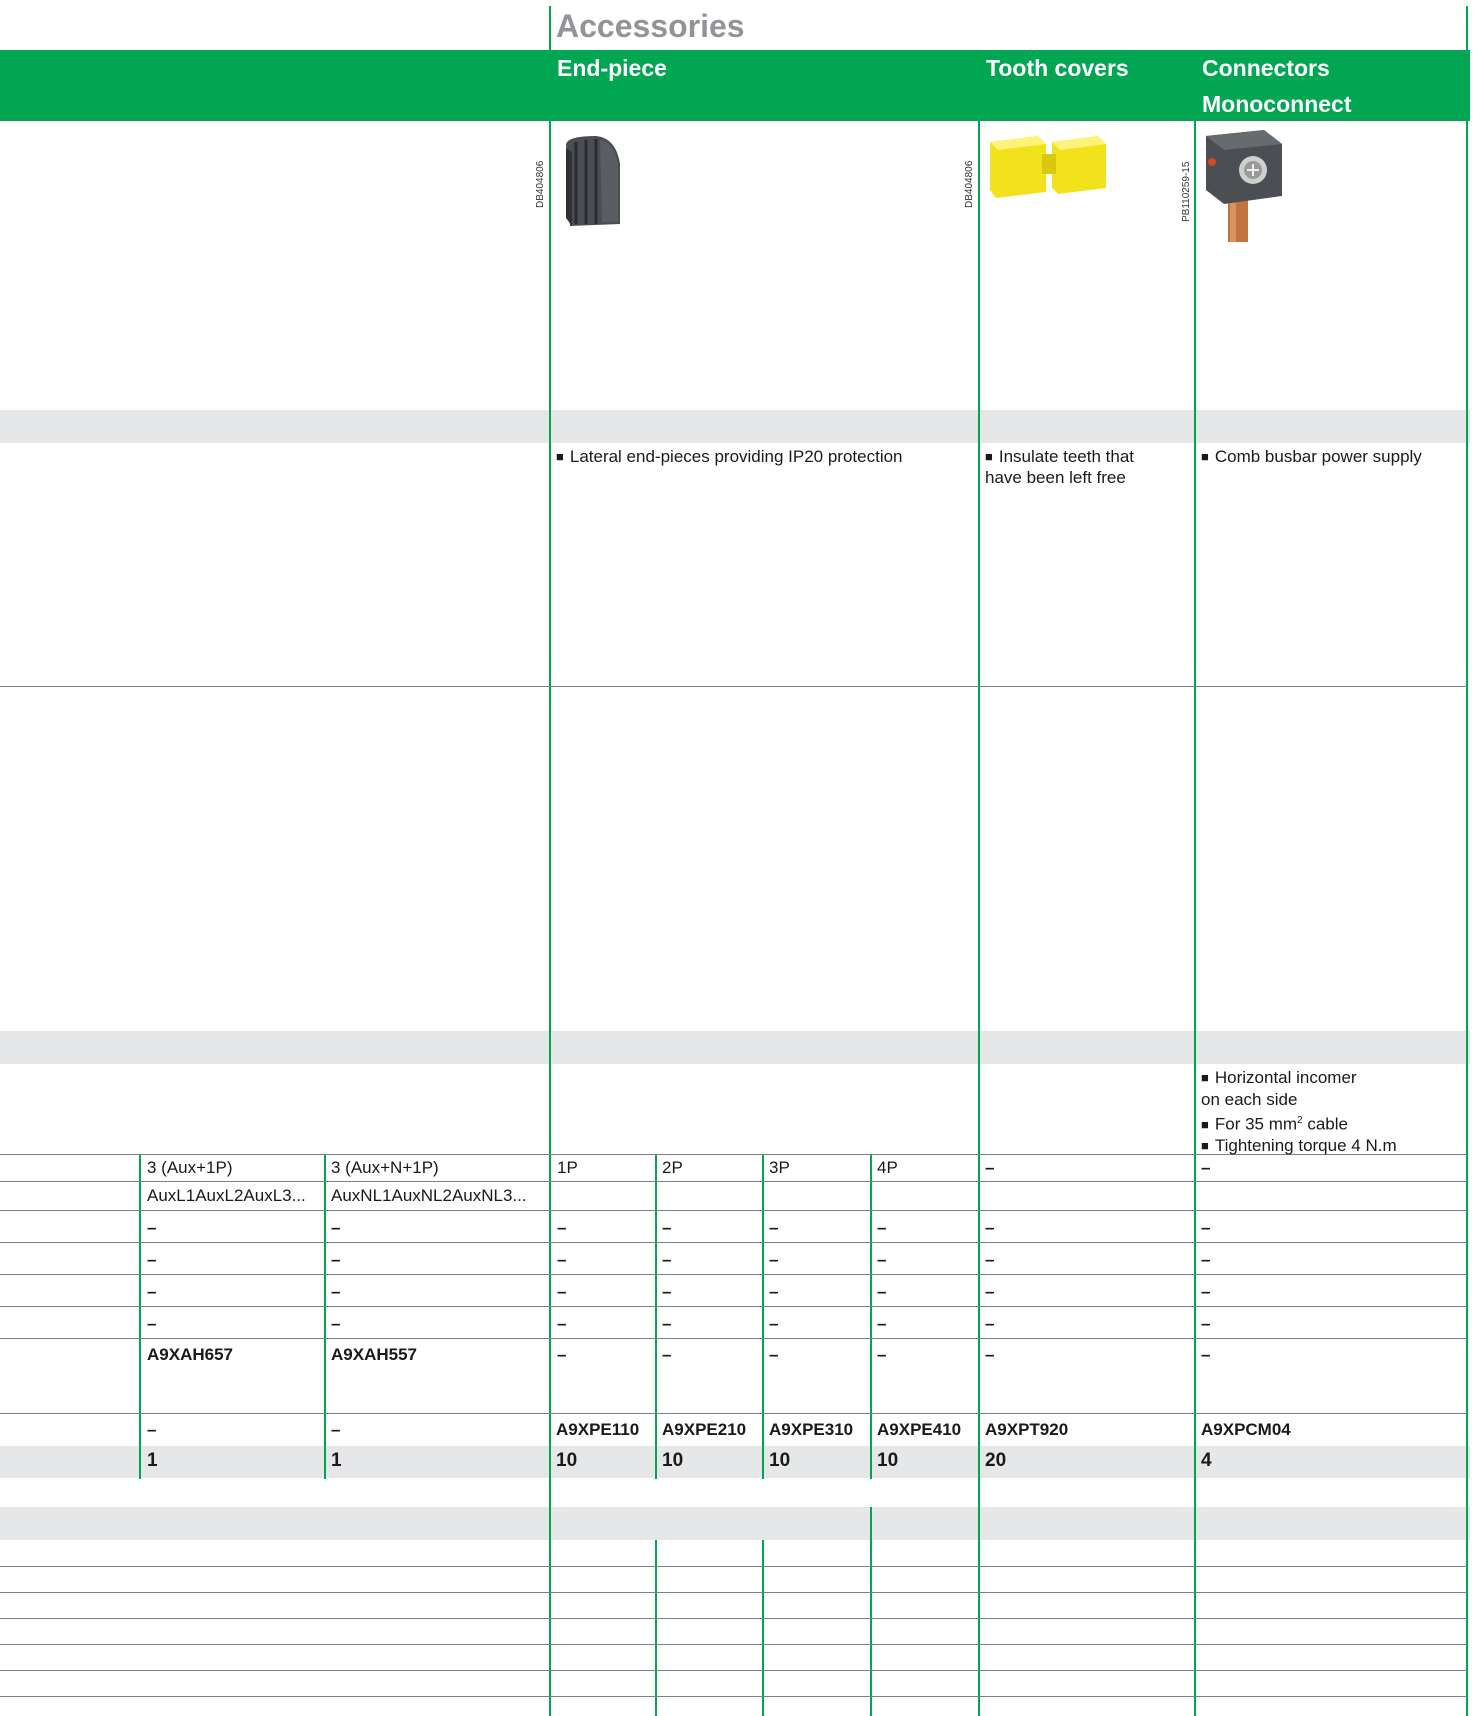 The height and width of the screenshot is (1716, 1475). I want to click on column-header-monoconnect: Monoconnect, so click(1277, 104).